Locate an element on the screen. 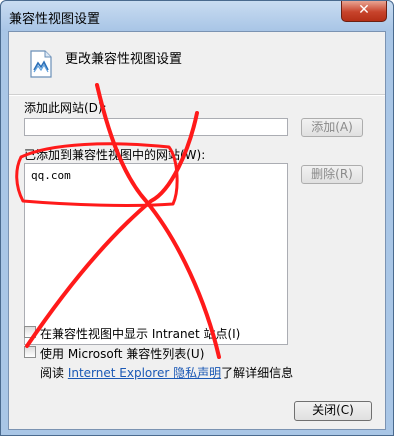 This screenshot has height=437, width=394. privacy-text: 阅读 Internet Explorer 隐私声明了解详细信息 is located at coordinates (166, 372).